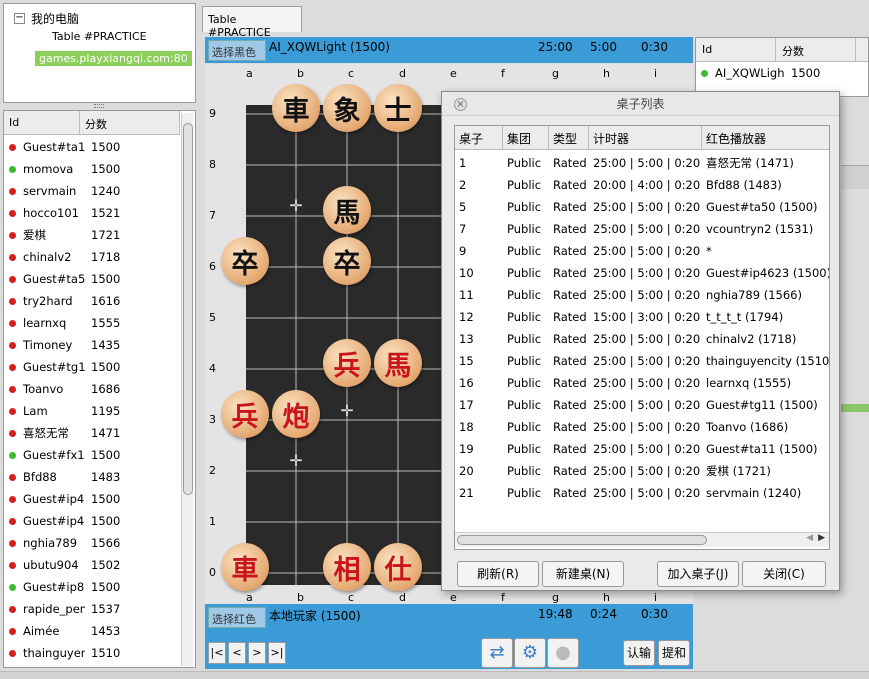 The image size is (869, 679). I want to click on next-move-button: >, so click(257, 653).